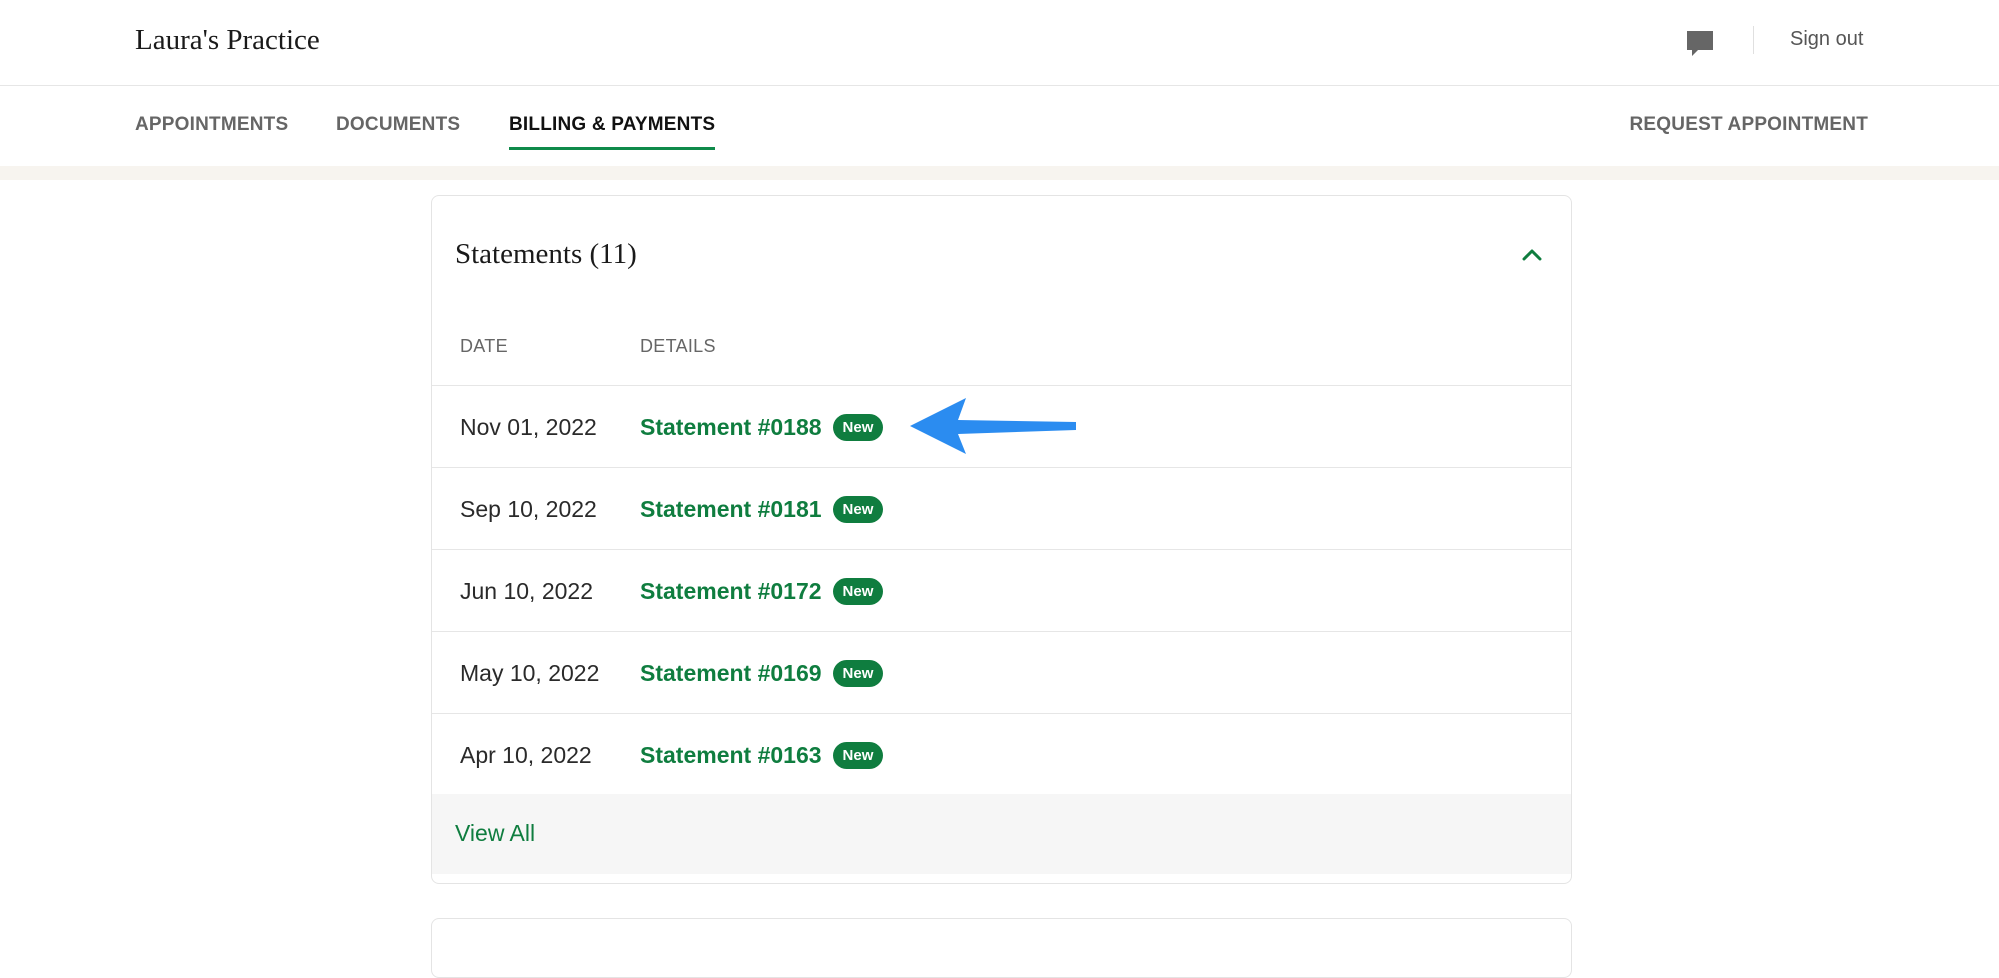  I want to click on statement-date: Jun 10, 2022, so click(527, 591).